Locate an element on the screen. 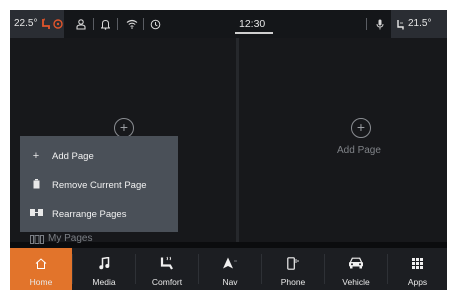 The height and width of the screenshot is (290, 456). nav-apps: Apps is located at coordinates (417, 269).